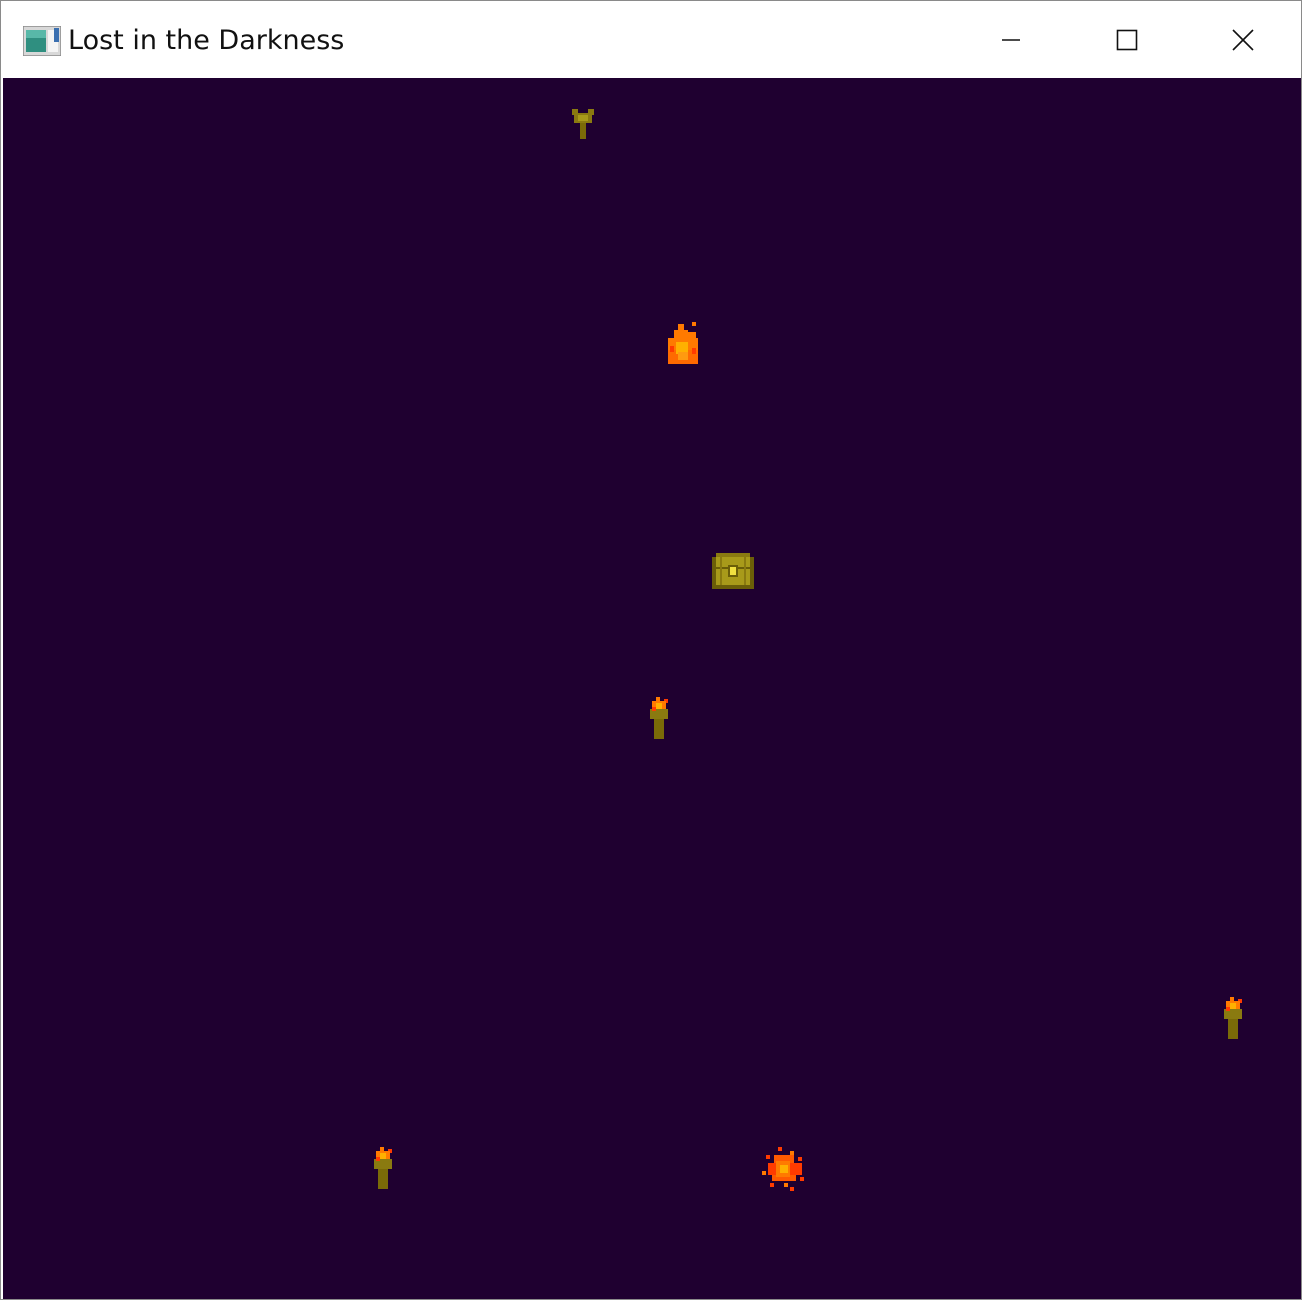 This screenshot has height=1300, width=1302. I want to click on maximize-icon, so click(1127, 40).